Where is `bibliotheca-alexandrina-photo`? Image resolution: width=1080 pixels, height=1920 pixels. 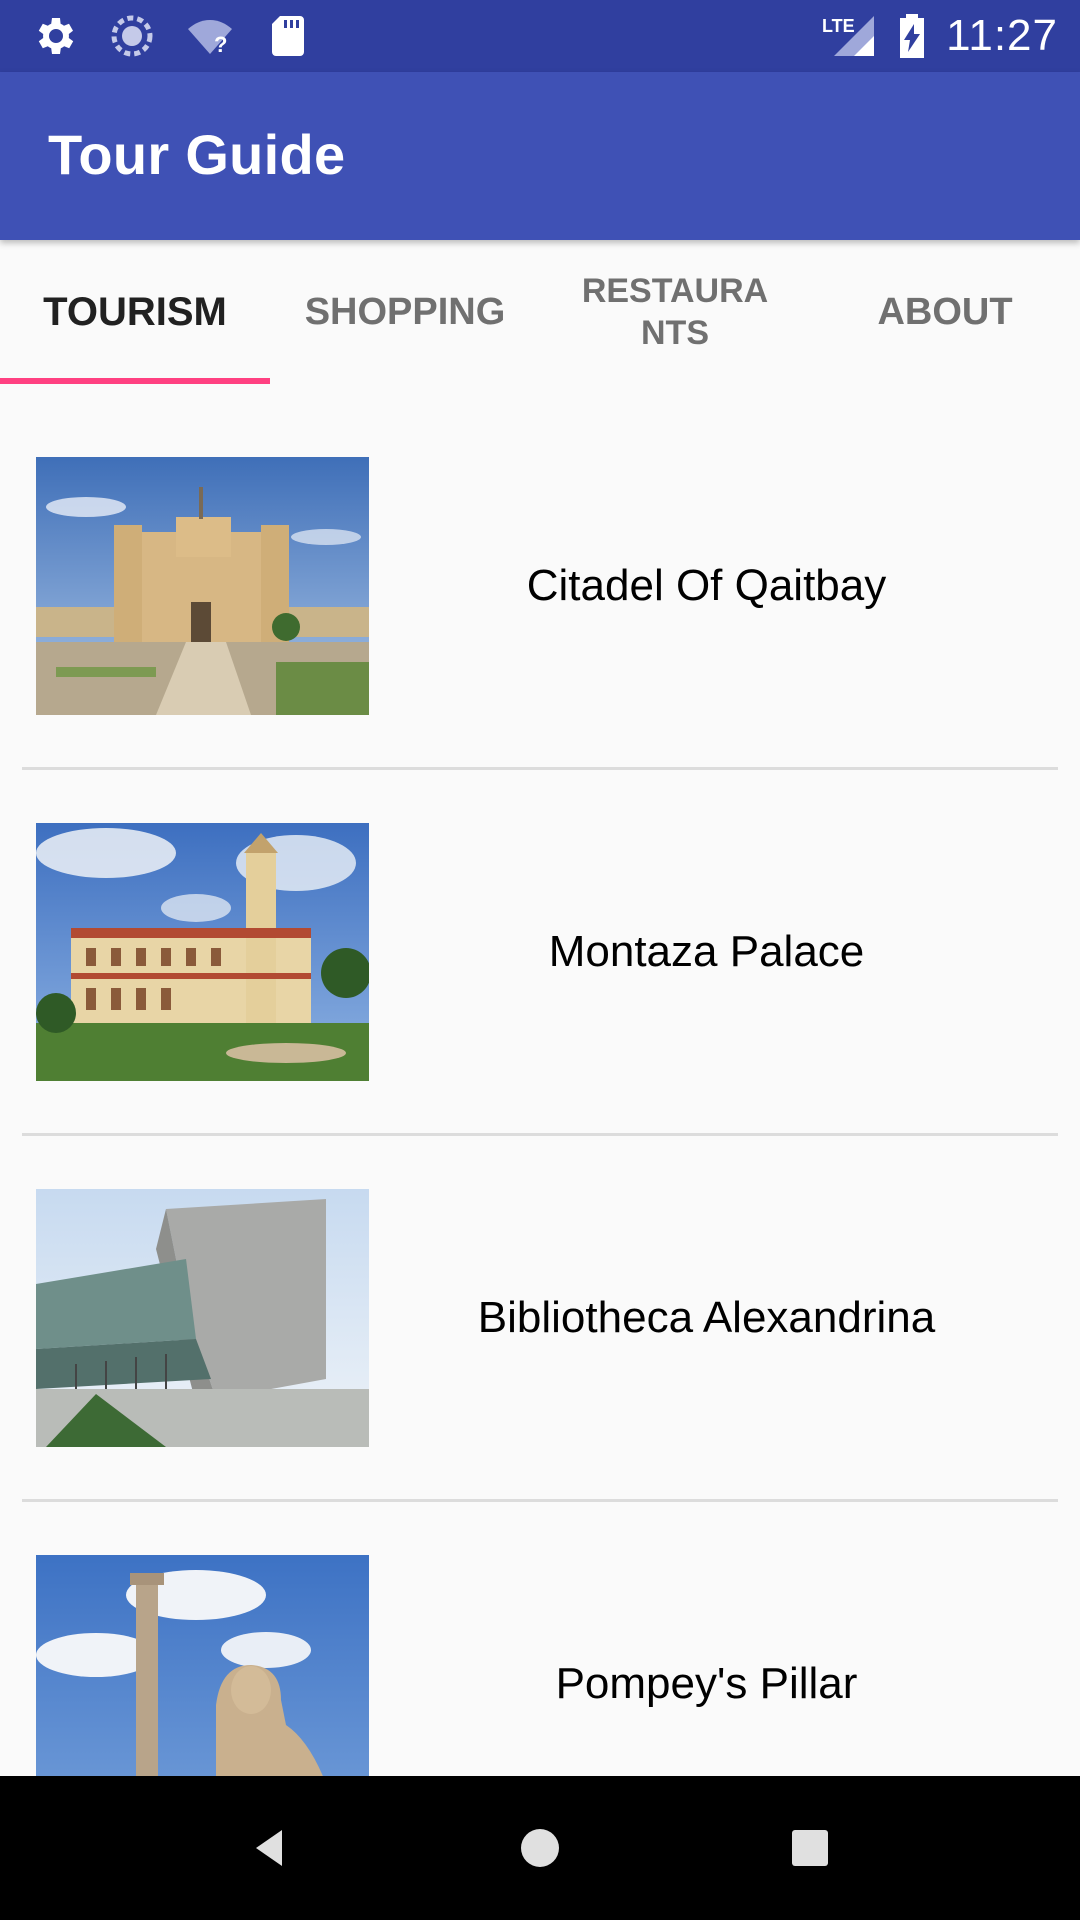 bibliotheca-alexandrina-photo is located at coordinates (202, 1318).